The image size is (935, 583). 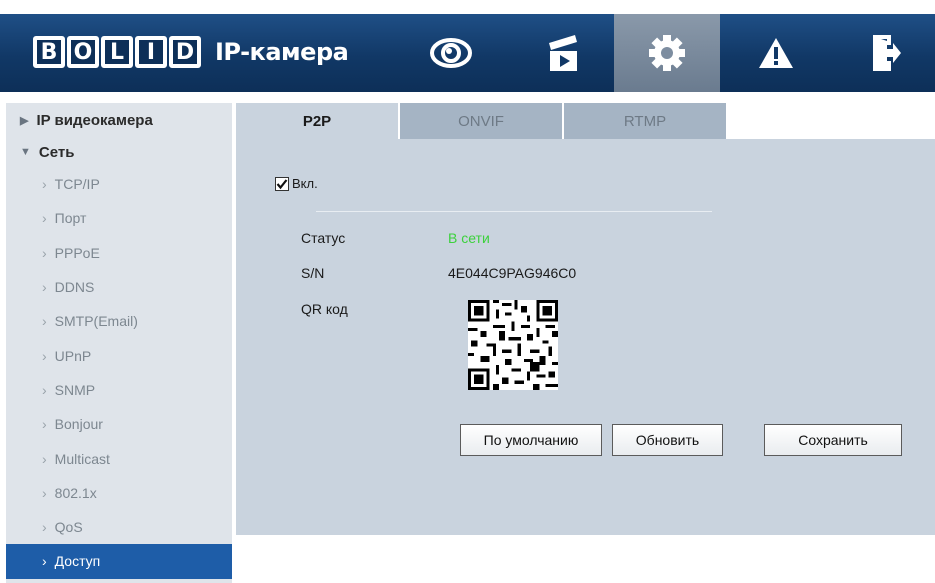 What do you see at coordinates (75, 492) in the screenshot?
I see `sidebar-item-label: 802.1x` at bounding box center [75, 492].